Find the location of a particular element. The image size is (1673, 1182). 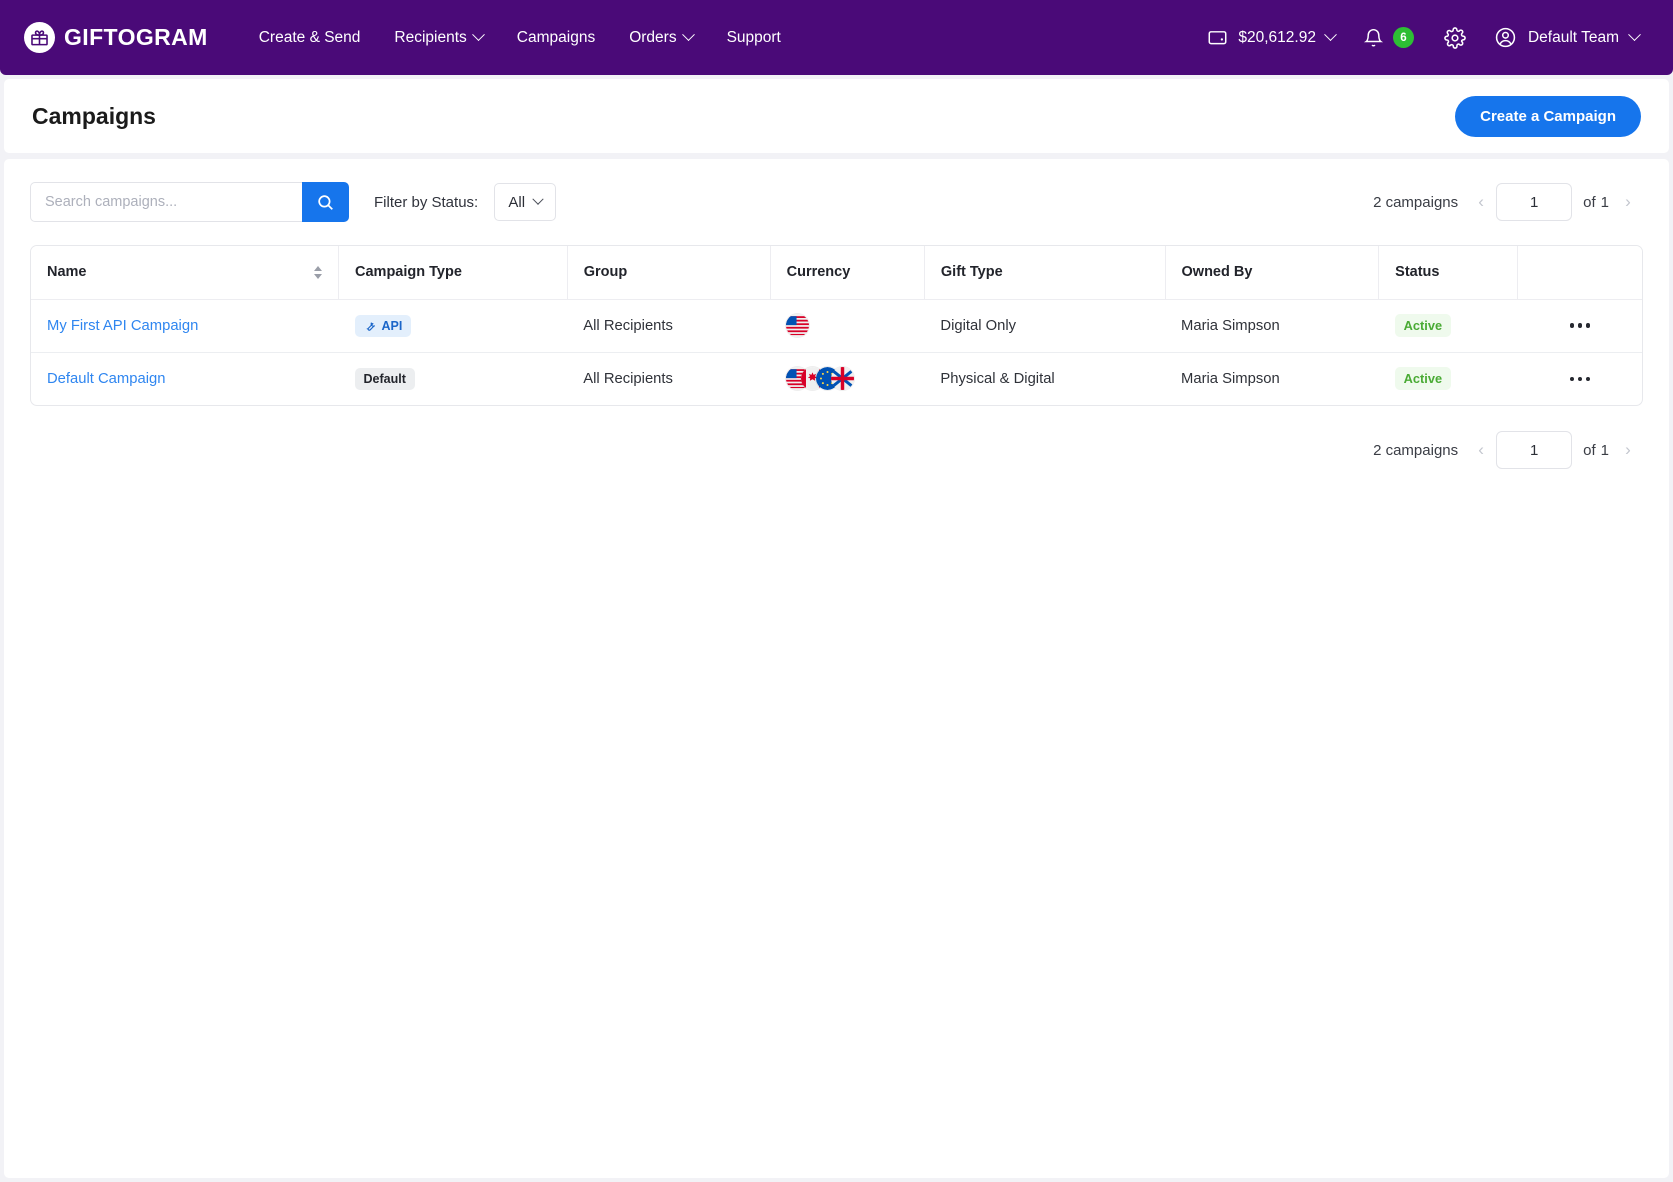

campaign-type-badge: Default is located at coordinates (384, 378).